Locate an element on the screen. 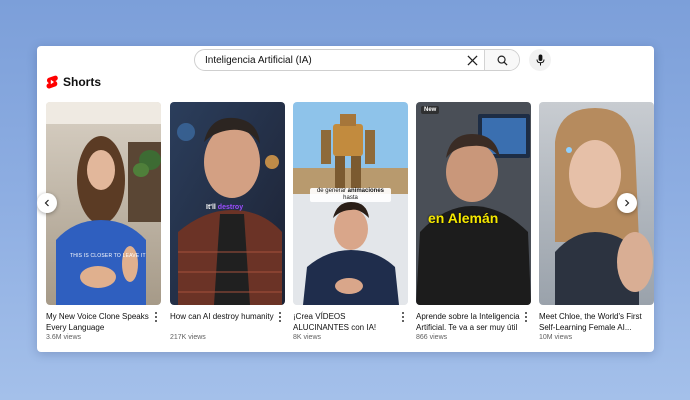  video-caption: de generar is located at coordinates (331, 191).